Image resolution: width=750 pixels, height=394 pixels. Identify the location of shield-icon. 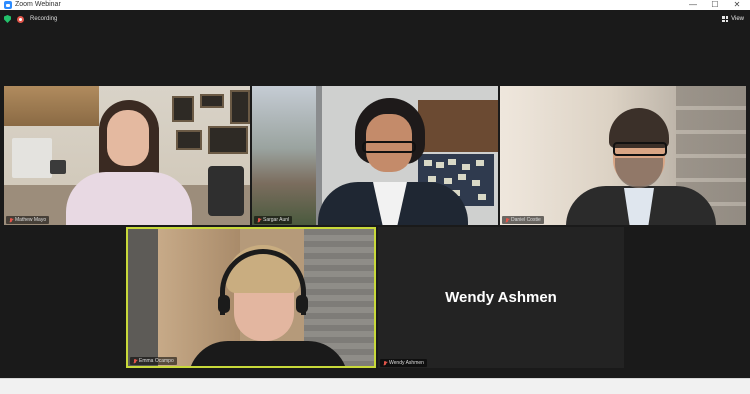
(7, 19).